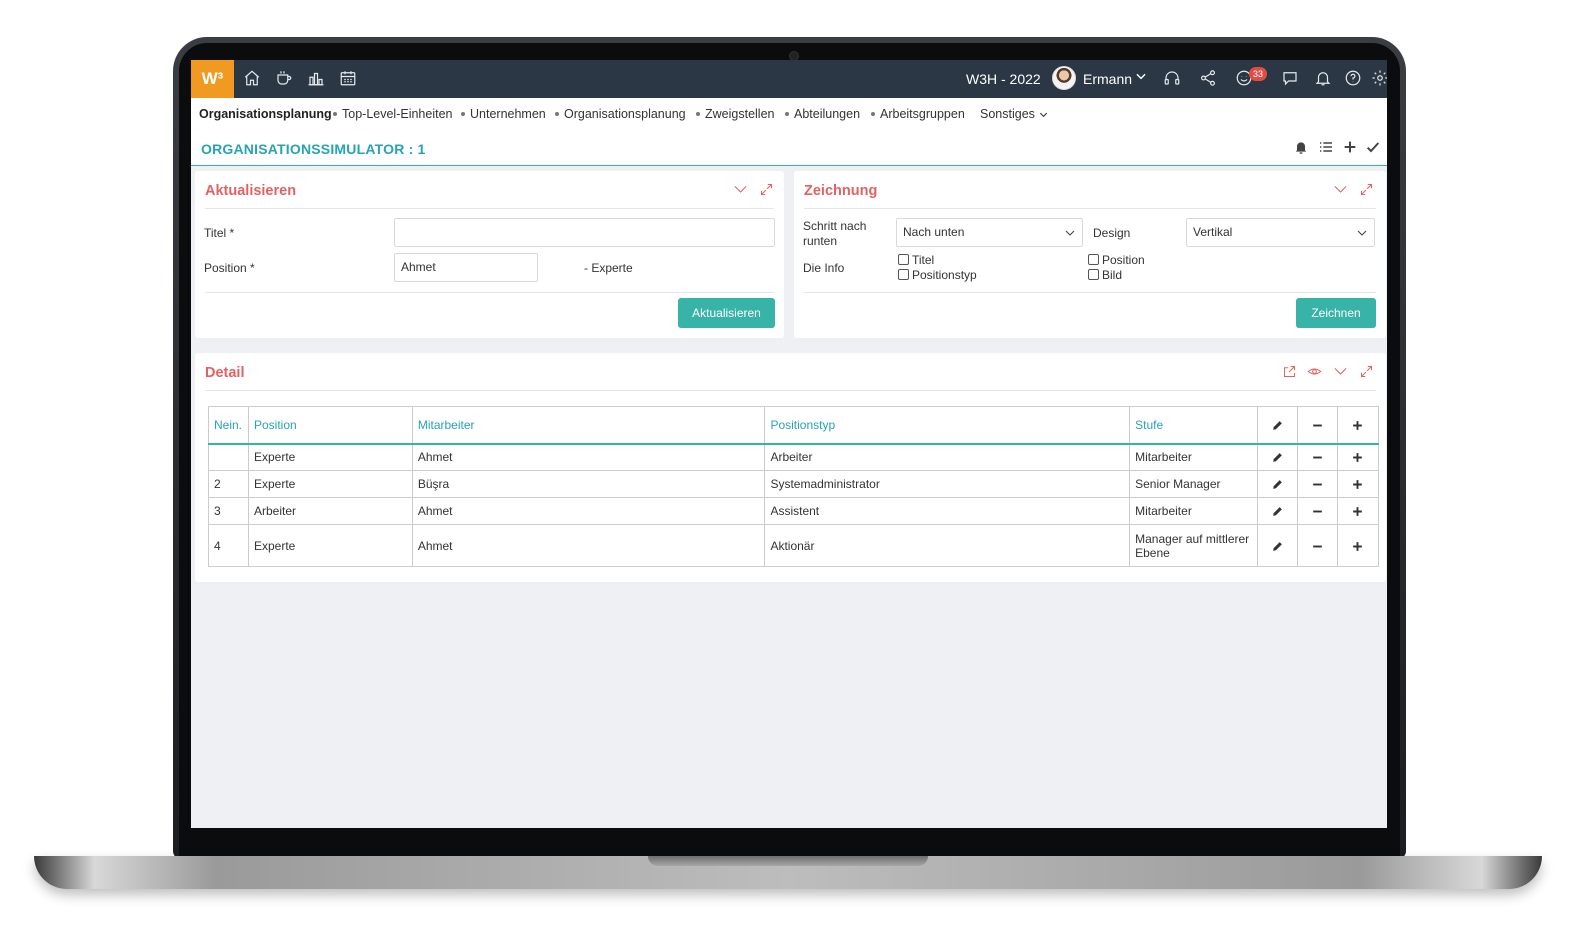 This screenshot has width=1595, height=932. Describe the element at coordinates (588, 425) in the screenshot. I see `column-header: Mitarbeiter` at that location.